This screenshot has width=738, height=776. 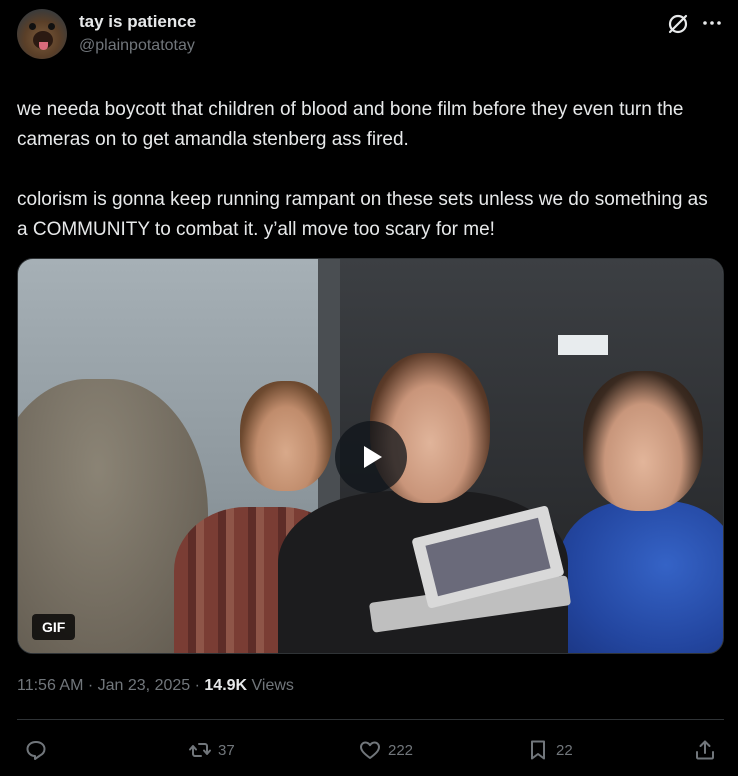 What do you see at coordinates (137, 46) in the screenshot?
I see `author-handle: @plainpotatotay` at bounding box center [137, 46].